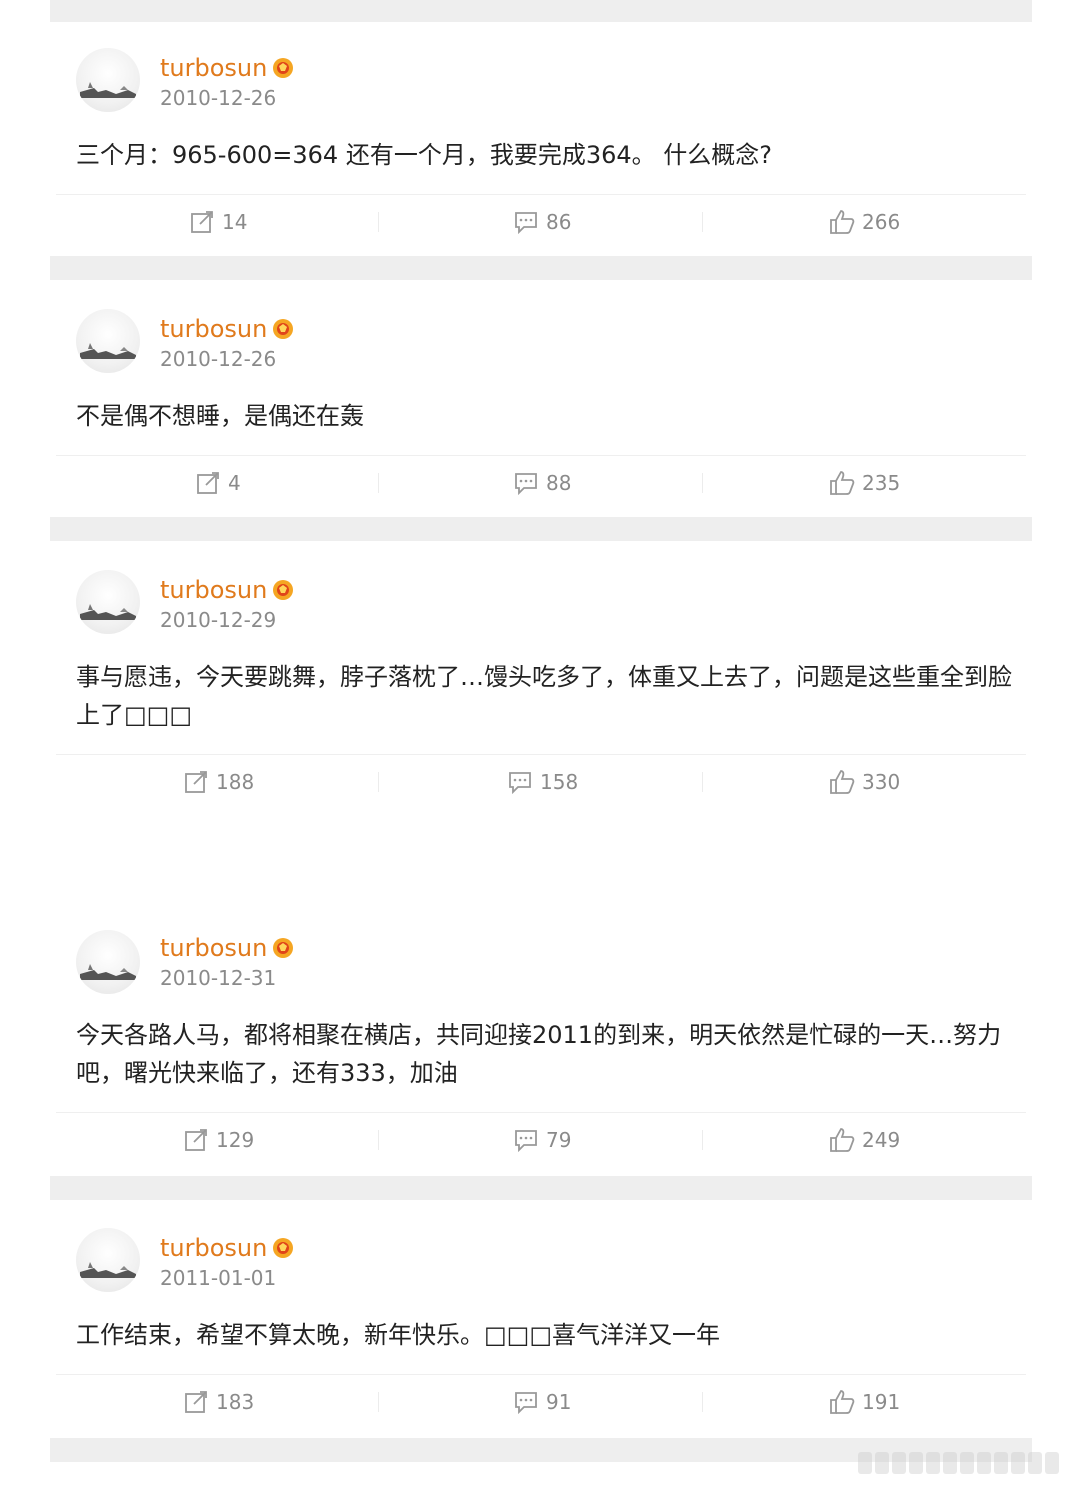 Image resolution: width=1080 pixels, height=1489 pixels. Describe the element at coordinates (559, 1140) in the screenshot. I see `comment-count: 79` at that location.